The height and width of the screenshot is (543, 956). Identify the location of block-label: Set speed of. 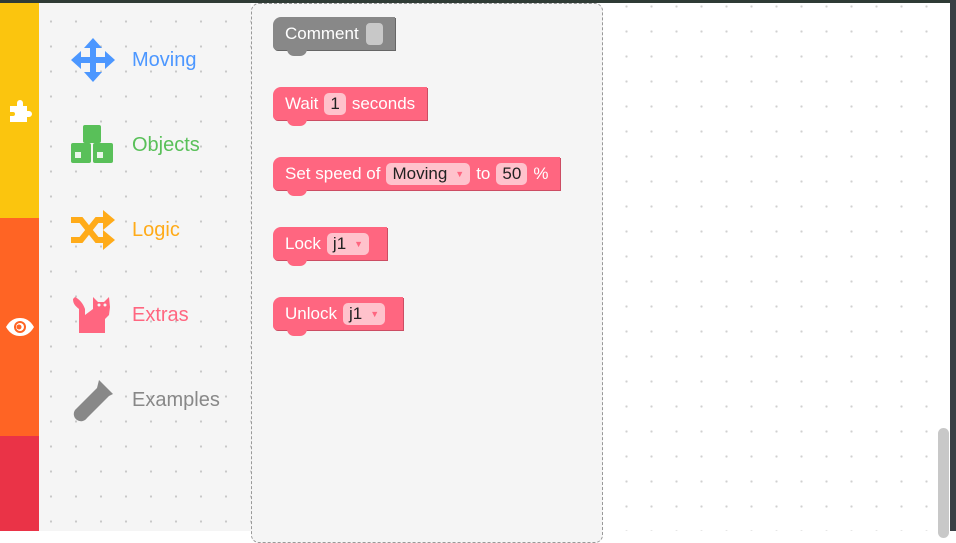
(333, 173).